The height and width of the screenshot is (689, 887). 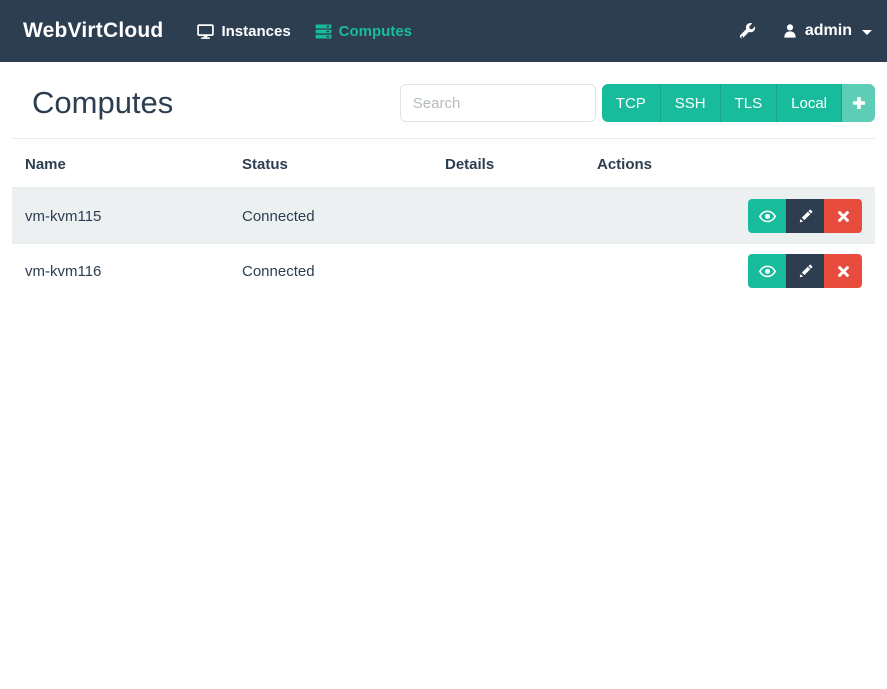 I want to click on navbar-right: admin, so click(x=803, y=31).